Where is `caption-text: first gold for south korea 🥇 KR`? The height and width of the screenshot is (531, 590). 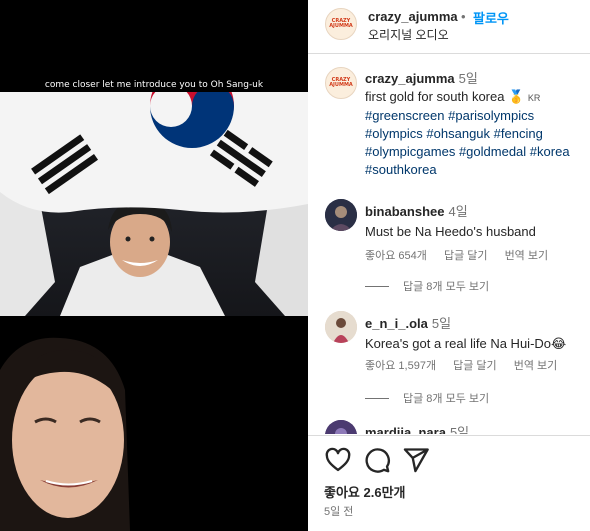
caption-text: first gold for south korea 🥇 KR is located at coordinates (476, 97).